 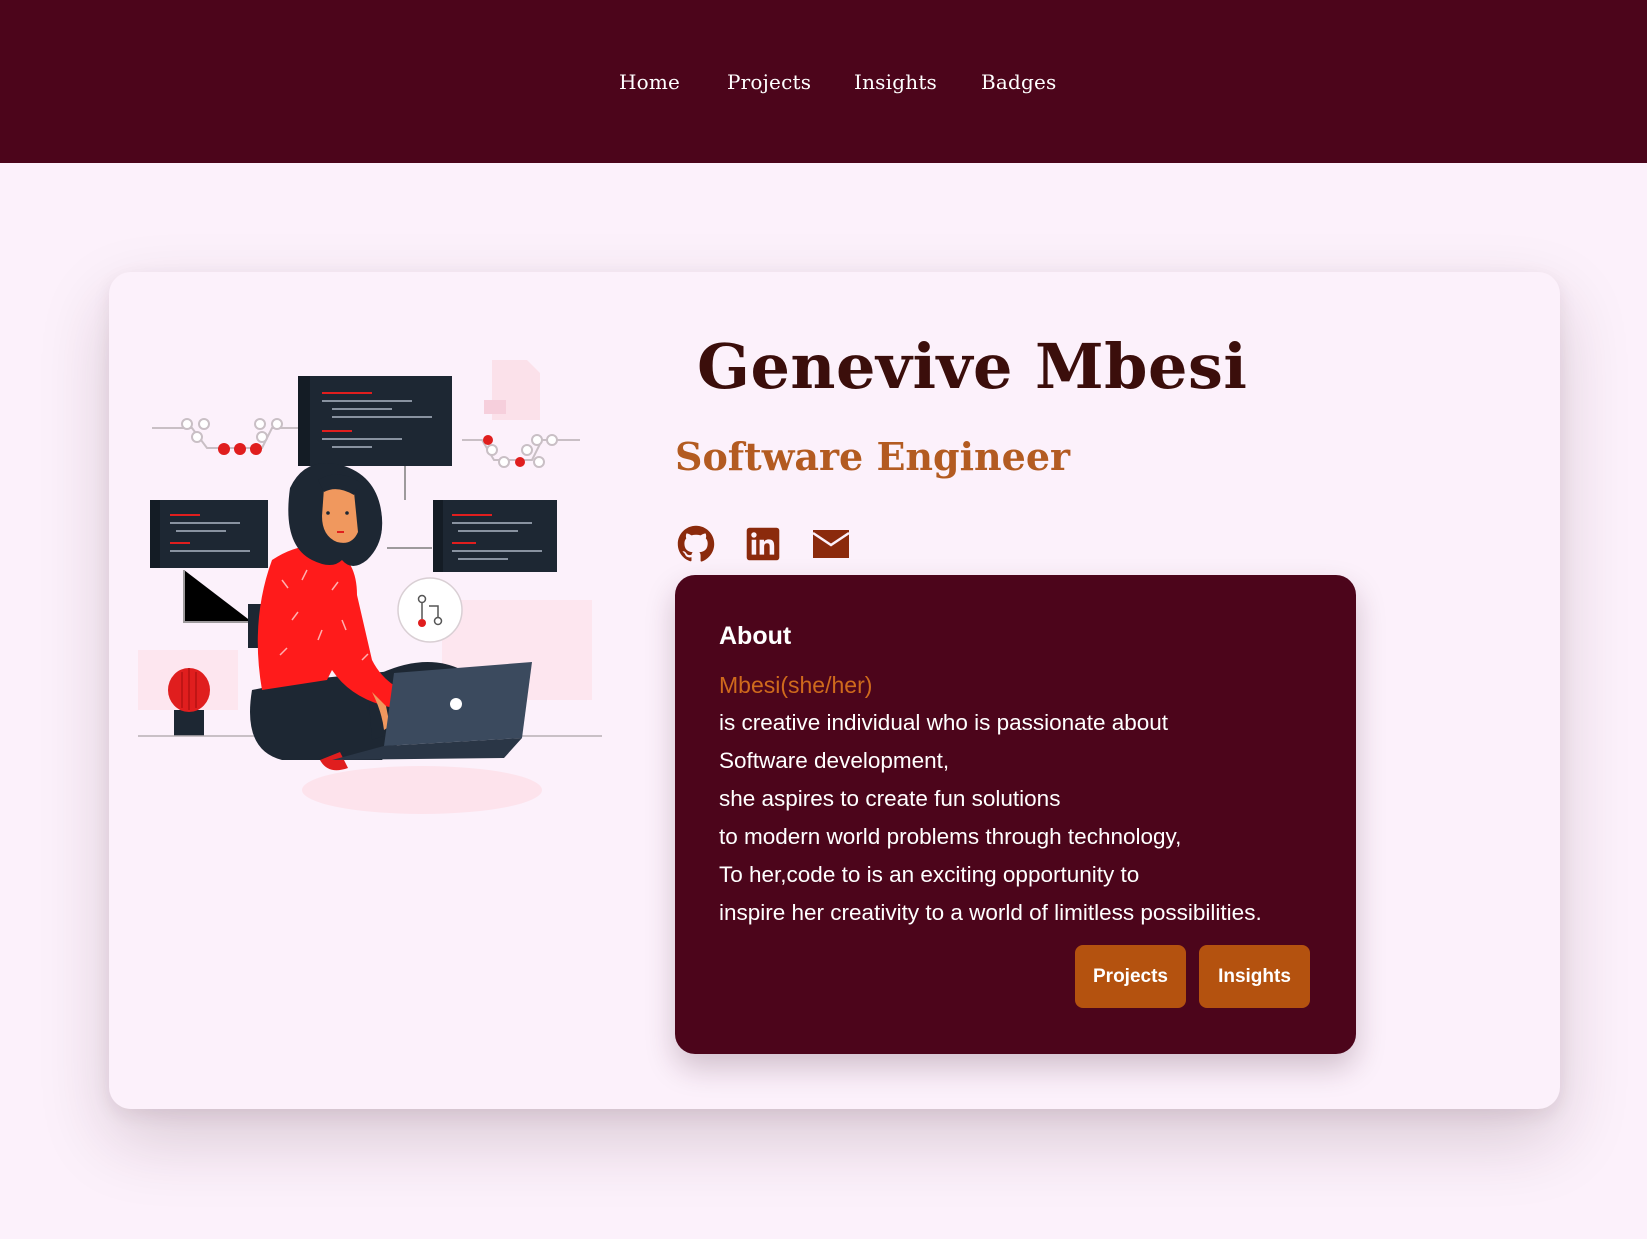 I want to click on nav-insights-link: Insights, so click(x=895, y=82).